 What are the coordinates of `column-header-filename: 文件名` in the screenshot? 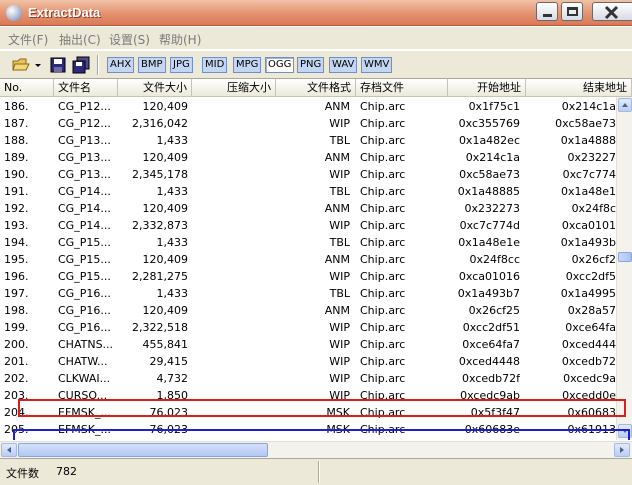 It's located at (86, 88).